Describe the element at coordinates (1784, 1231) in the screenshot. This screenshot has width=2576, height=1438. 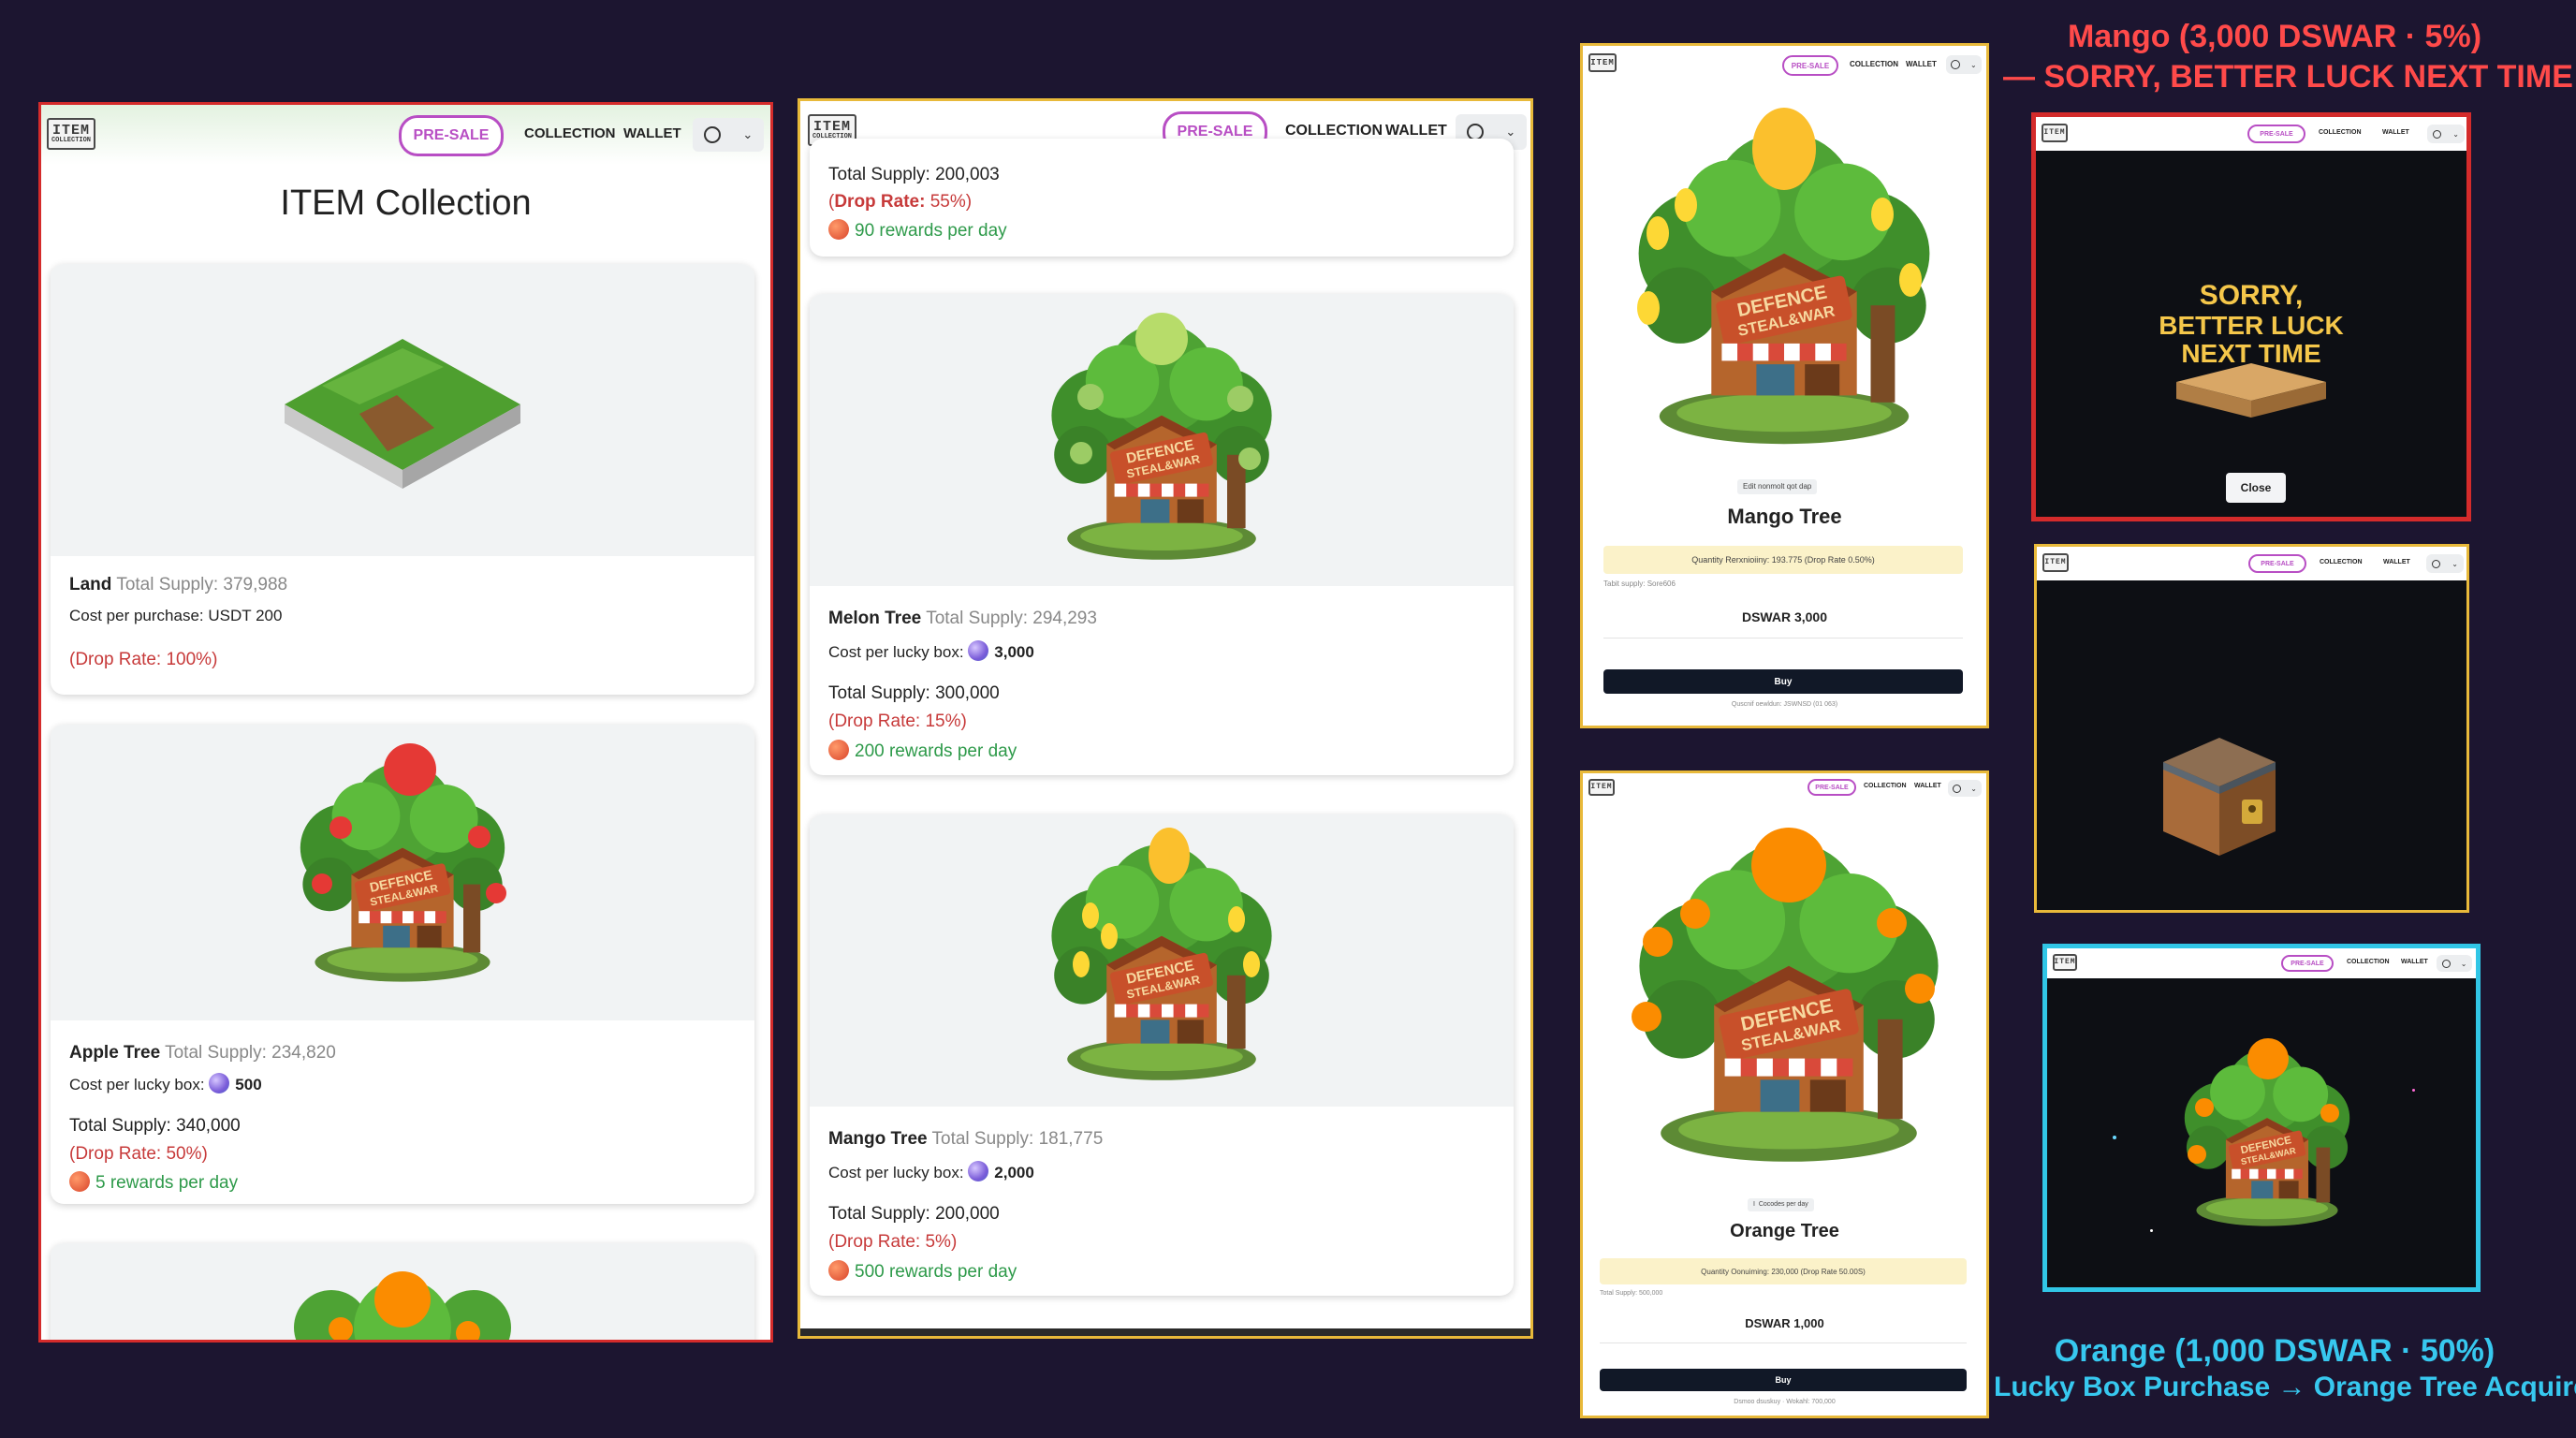
I see `item-title: Orange Tree` at that location.